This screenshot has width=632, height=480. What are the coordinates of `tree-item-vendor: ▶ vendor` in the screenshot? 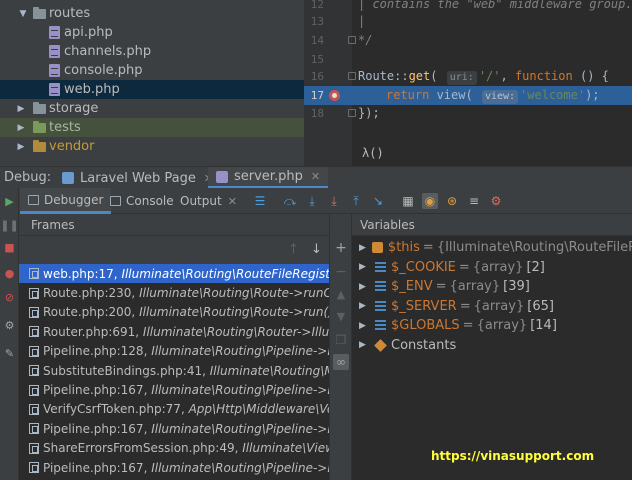 It's located at (152, 146).